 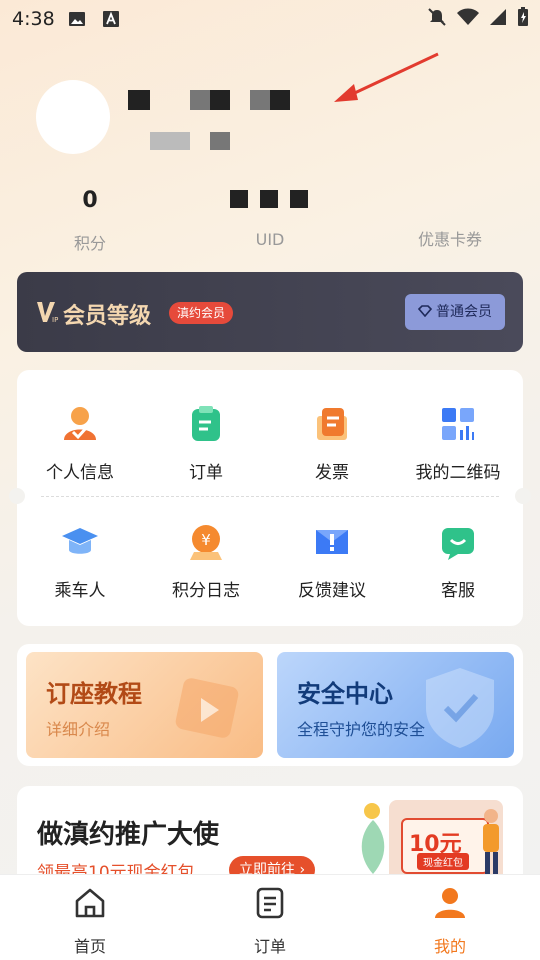 I want to click on wifi-icon, so click(x=468, y=16).